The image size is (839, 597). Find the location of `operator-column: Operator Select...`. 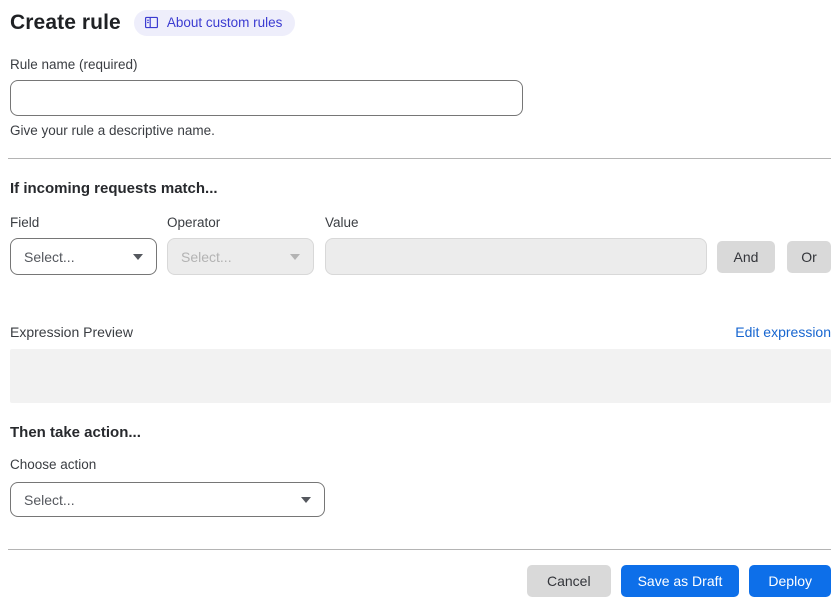

operator-column: Operator Select... is located at coordinates (240, 245).